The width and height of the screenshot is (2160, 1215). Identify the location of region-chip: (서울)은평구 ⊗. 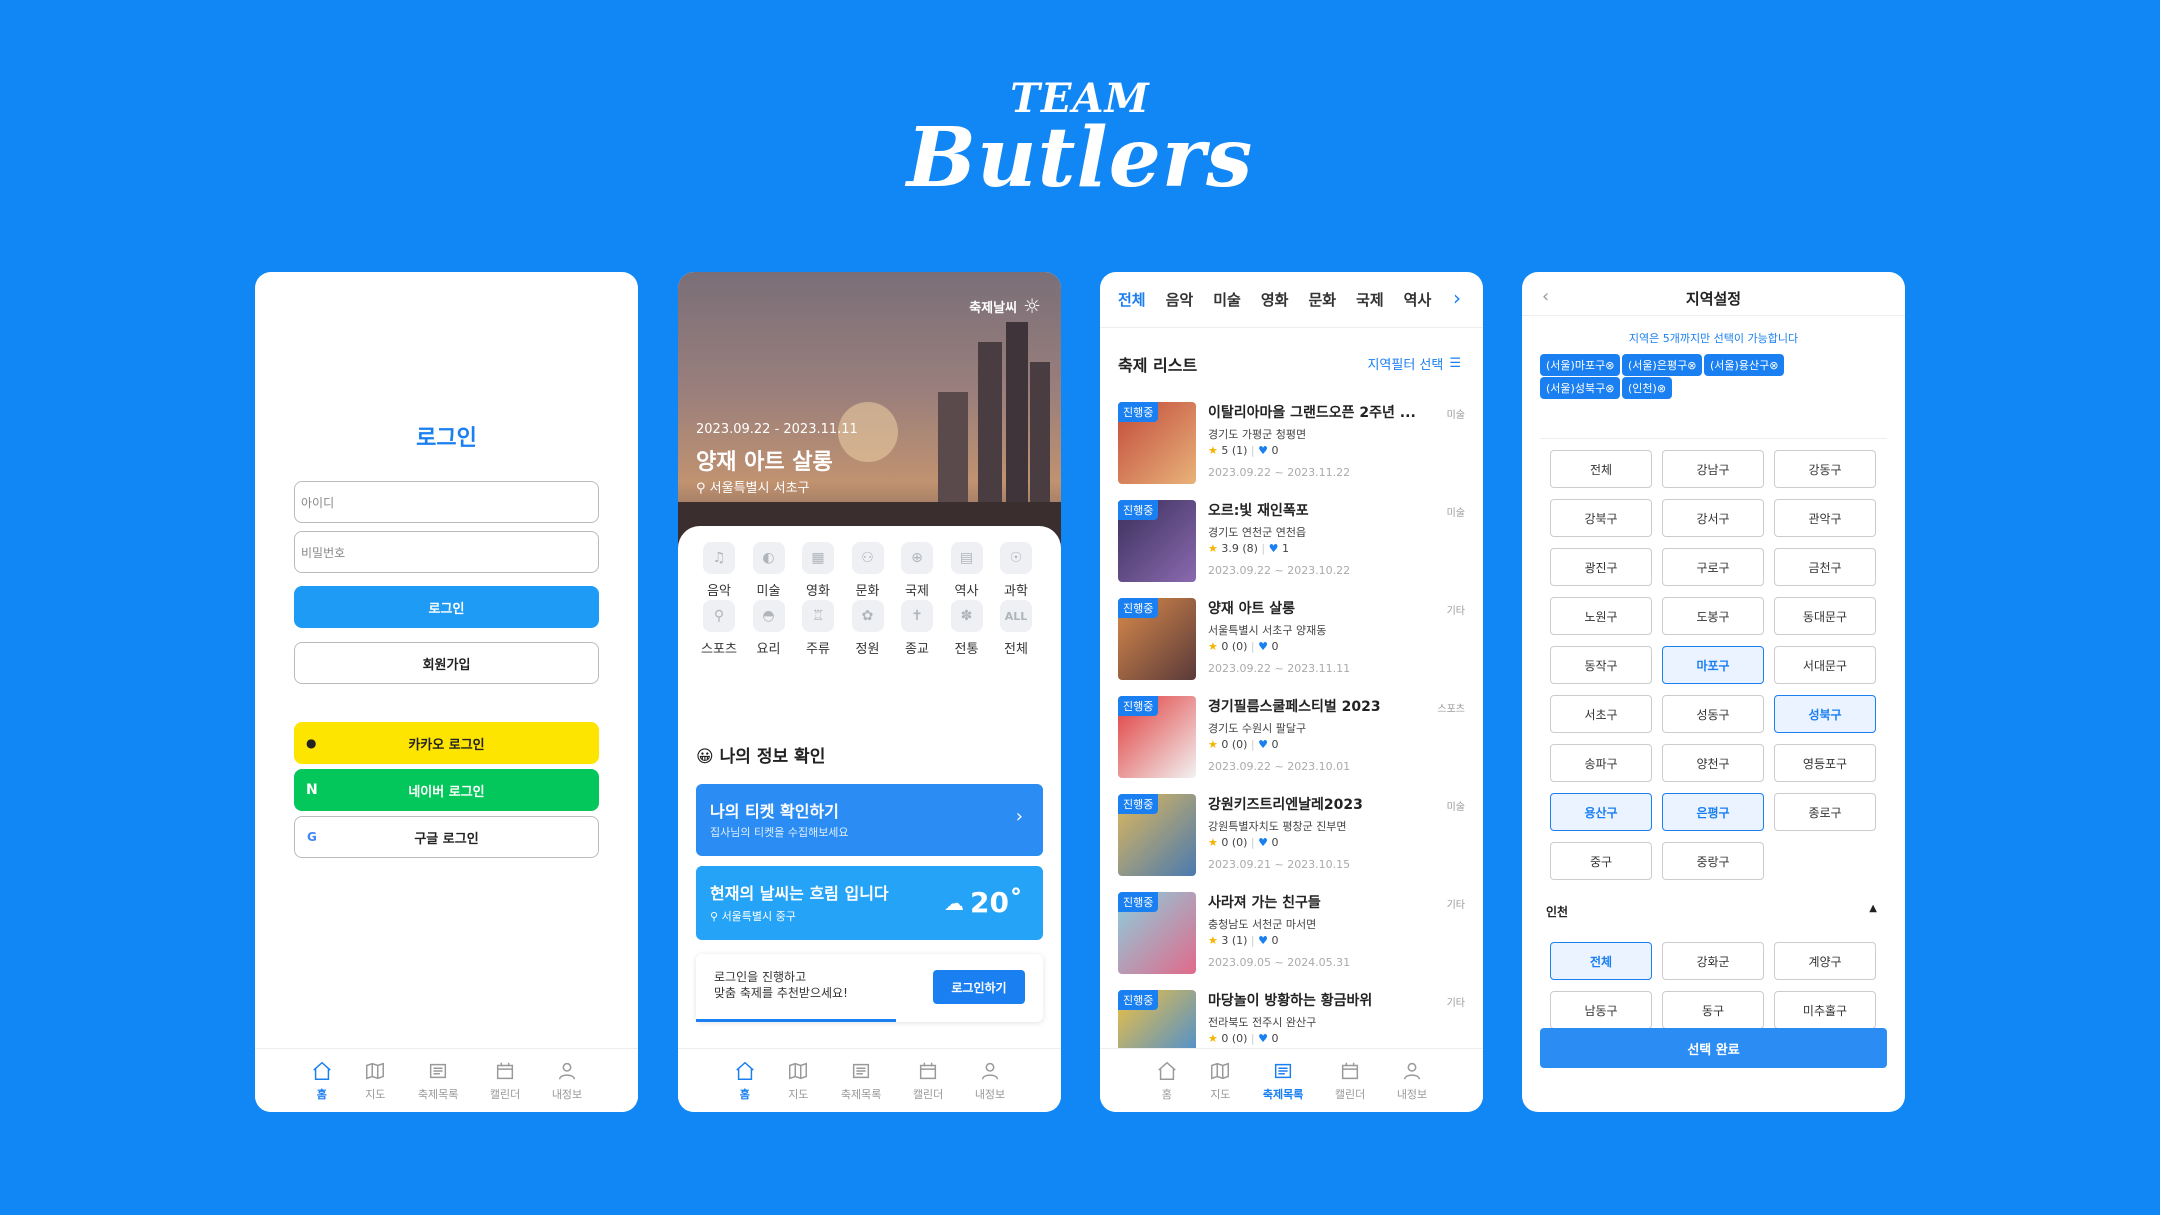
(1662, 365).